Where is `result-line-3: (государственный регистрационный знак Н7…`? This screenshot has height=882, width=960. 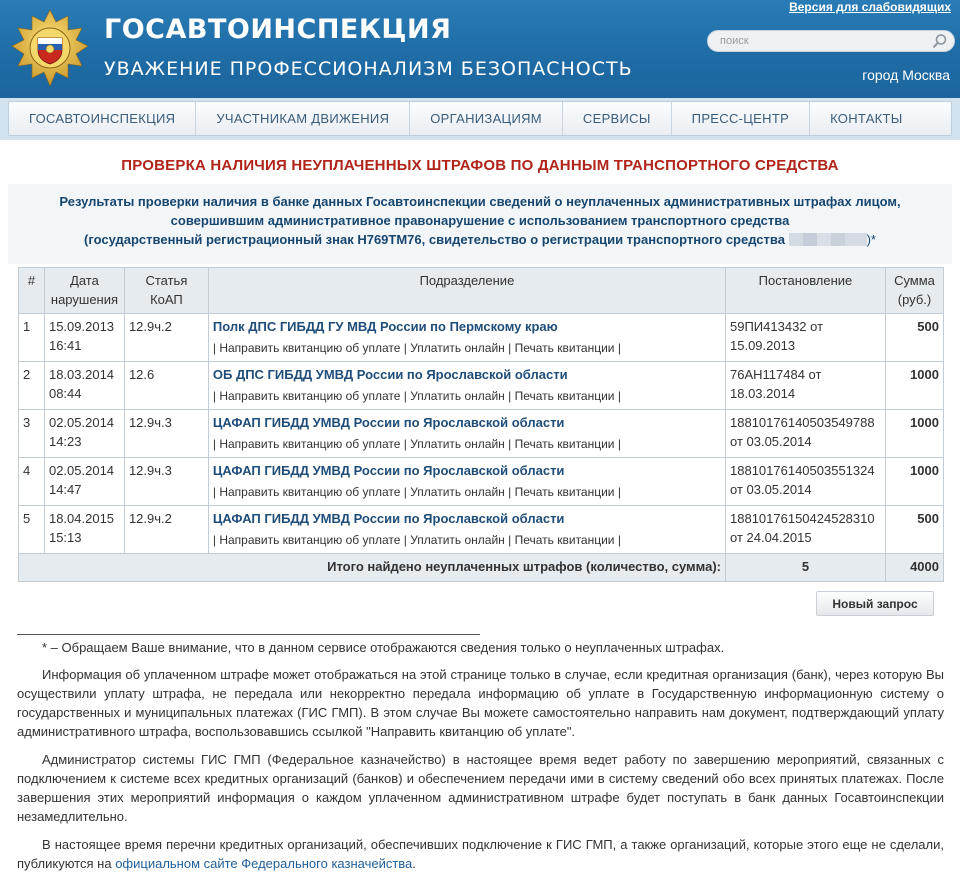 result-line-3: (государственный регистрационный знак Н7… is located at coordinates (480, 239).